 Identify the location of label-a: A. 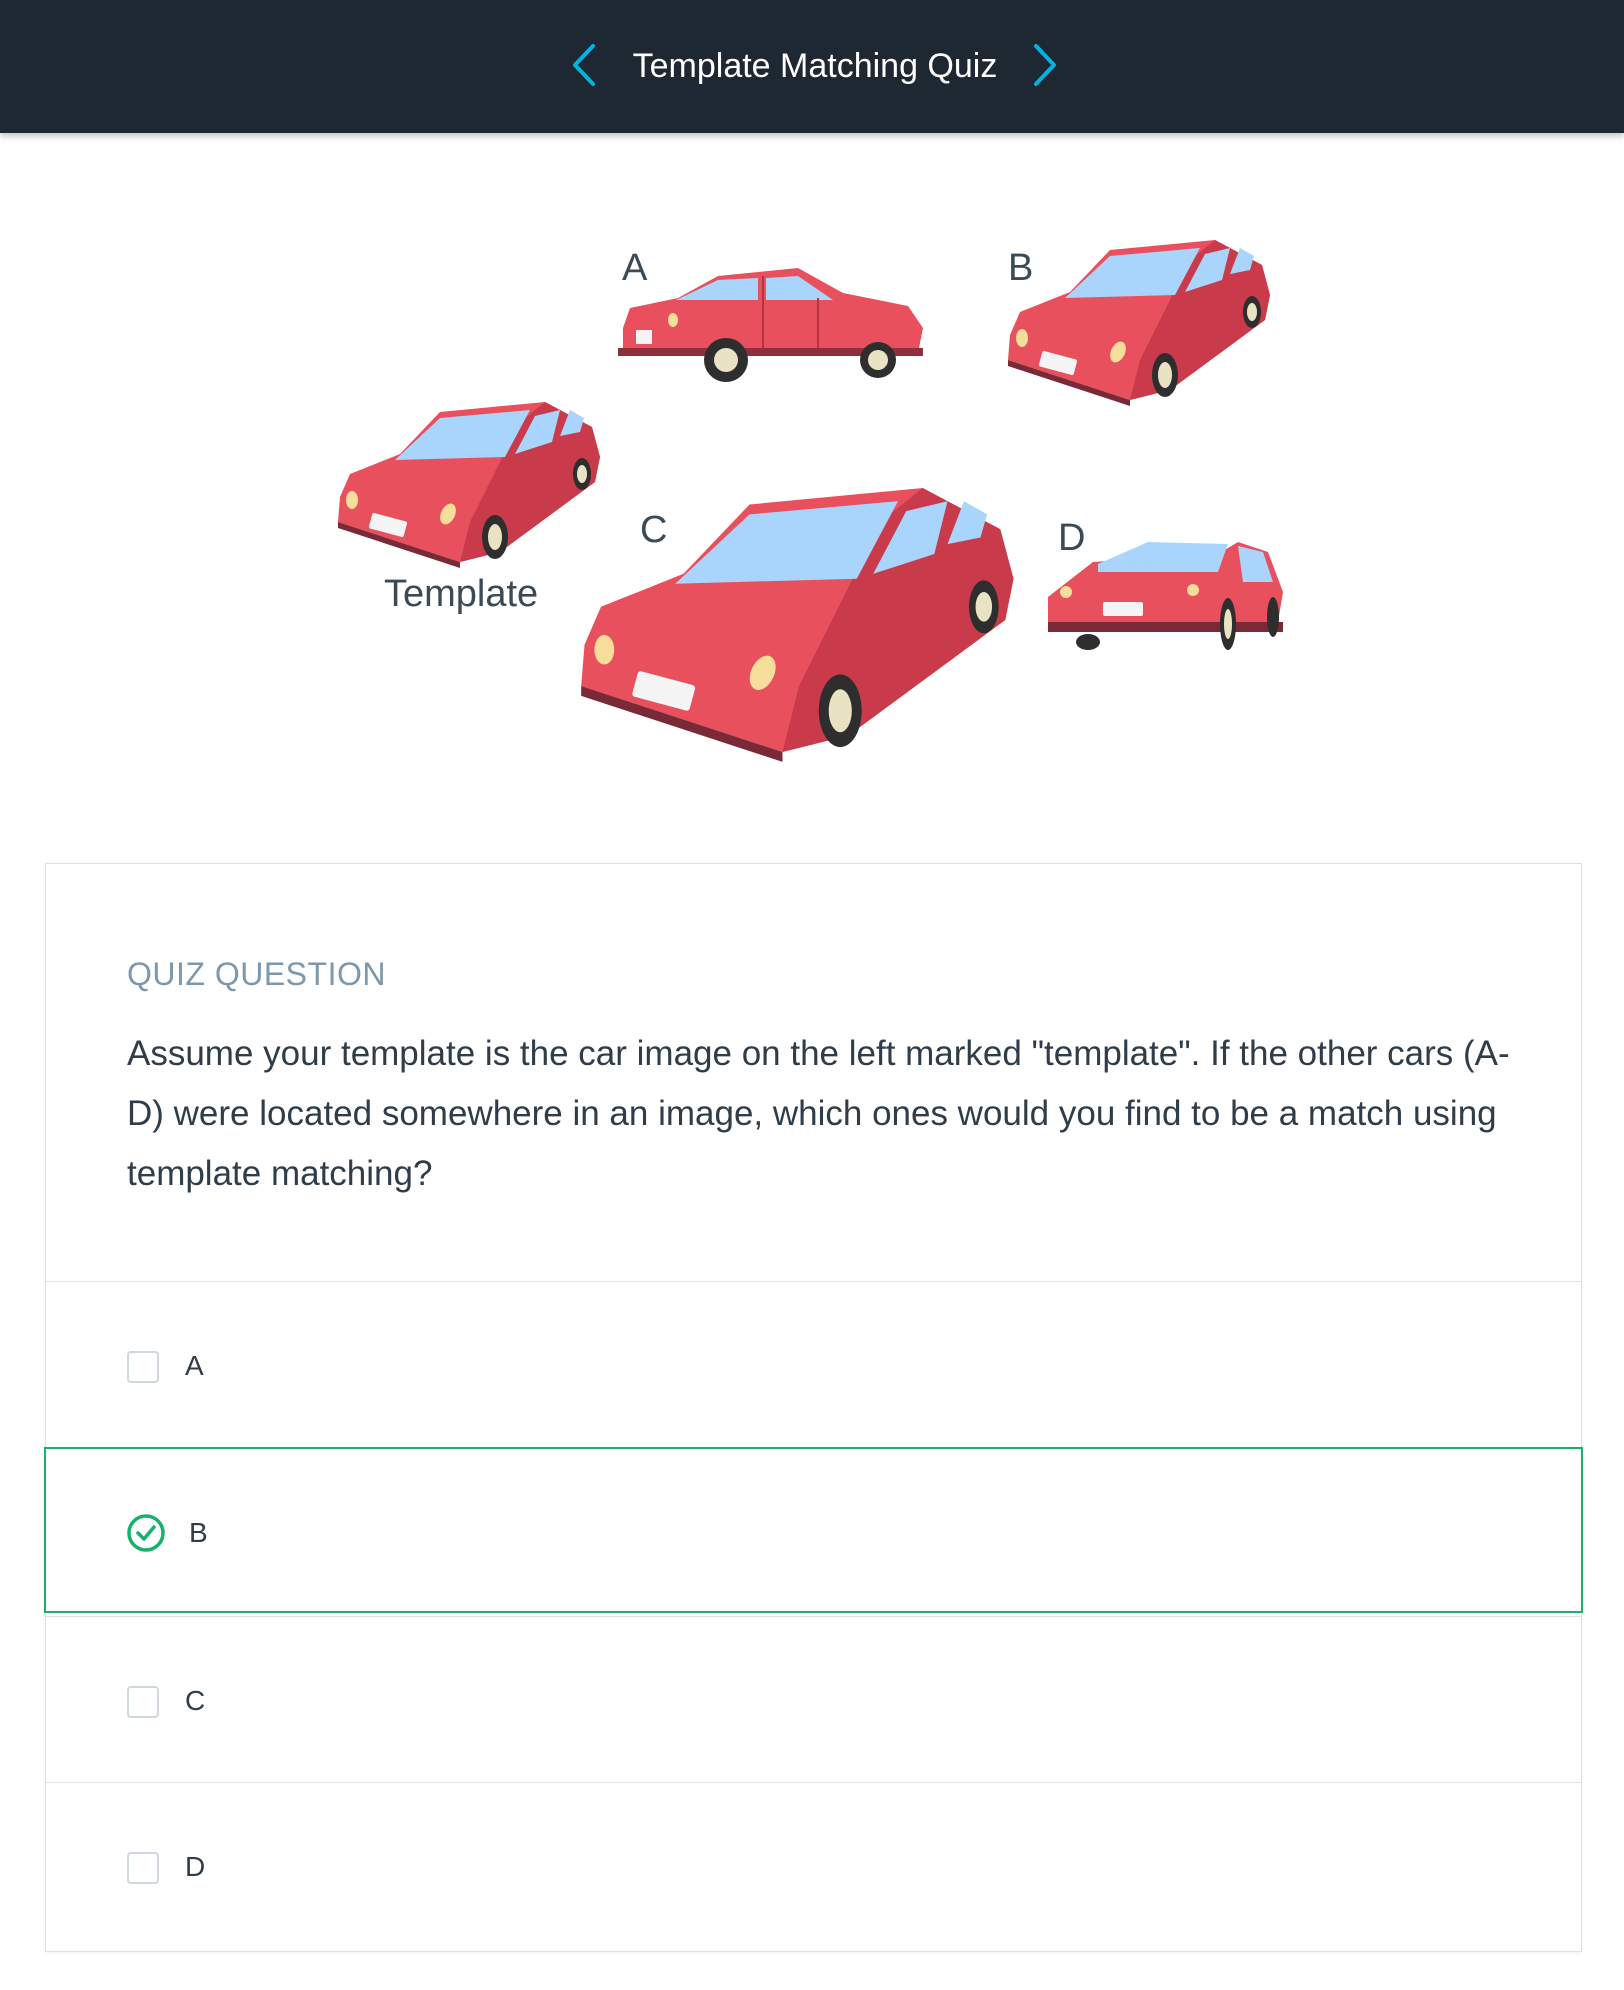
(635, 268).